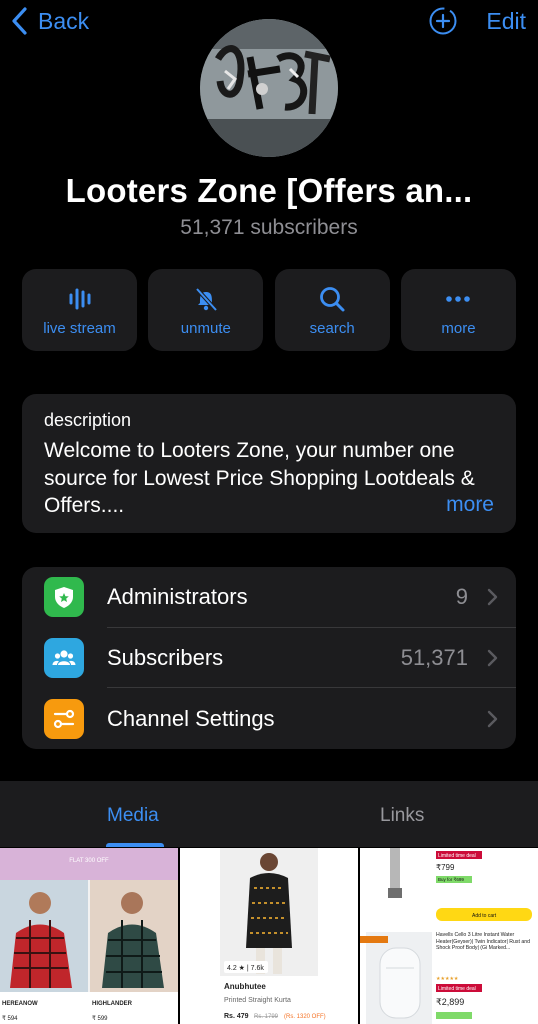 This screenshot has height=1024, width=538. I want to click on subscribers-row: Subscribers 51,371, so click(269, 658).